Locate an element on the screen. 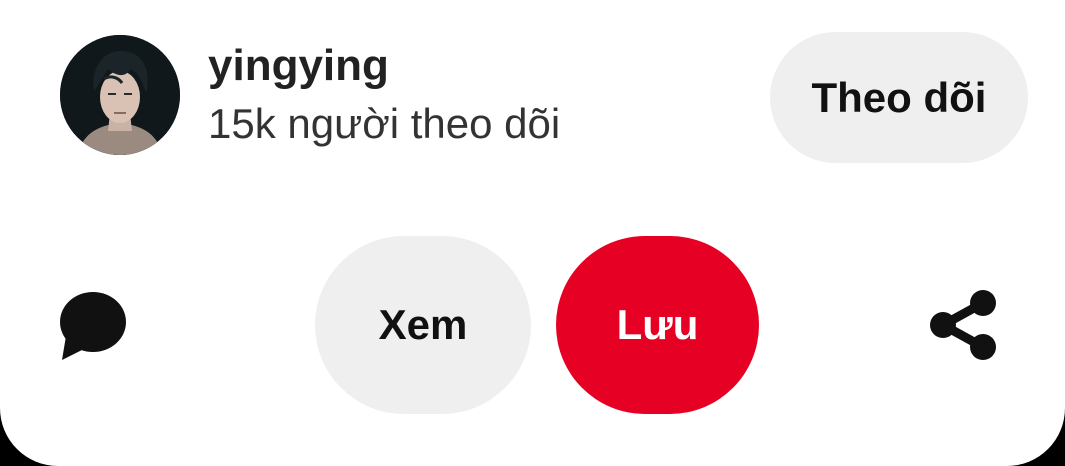  comment-button is located at coordinates (94, 326).